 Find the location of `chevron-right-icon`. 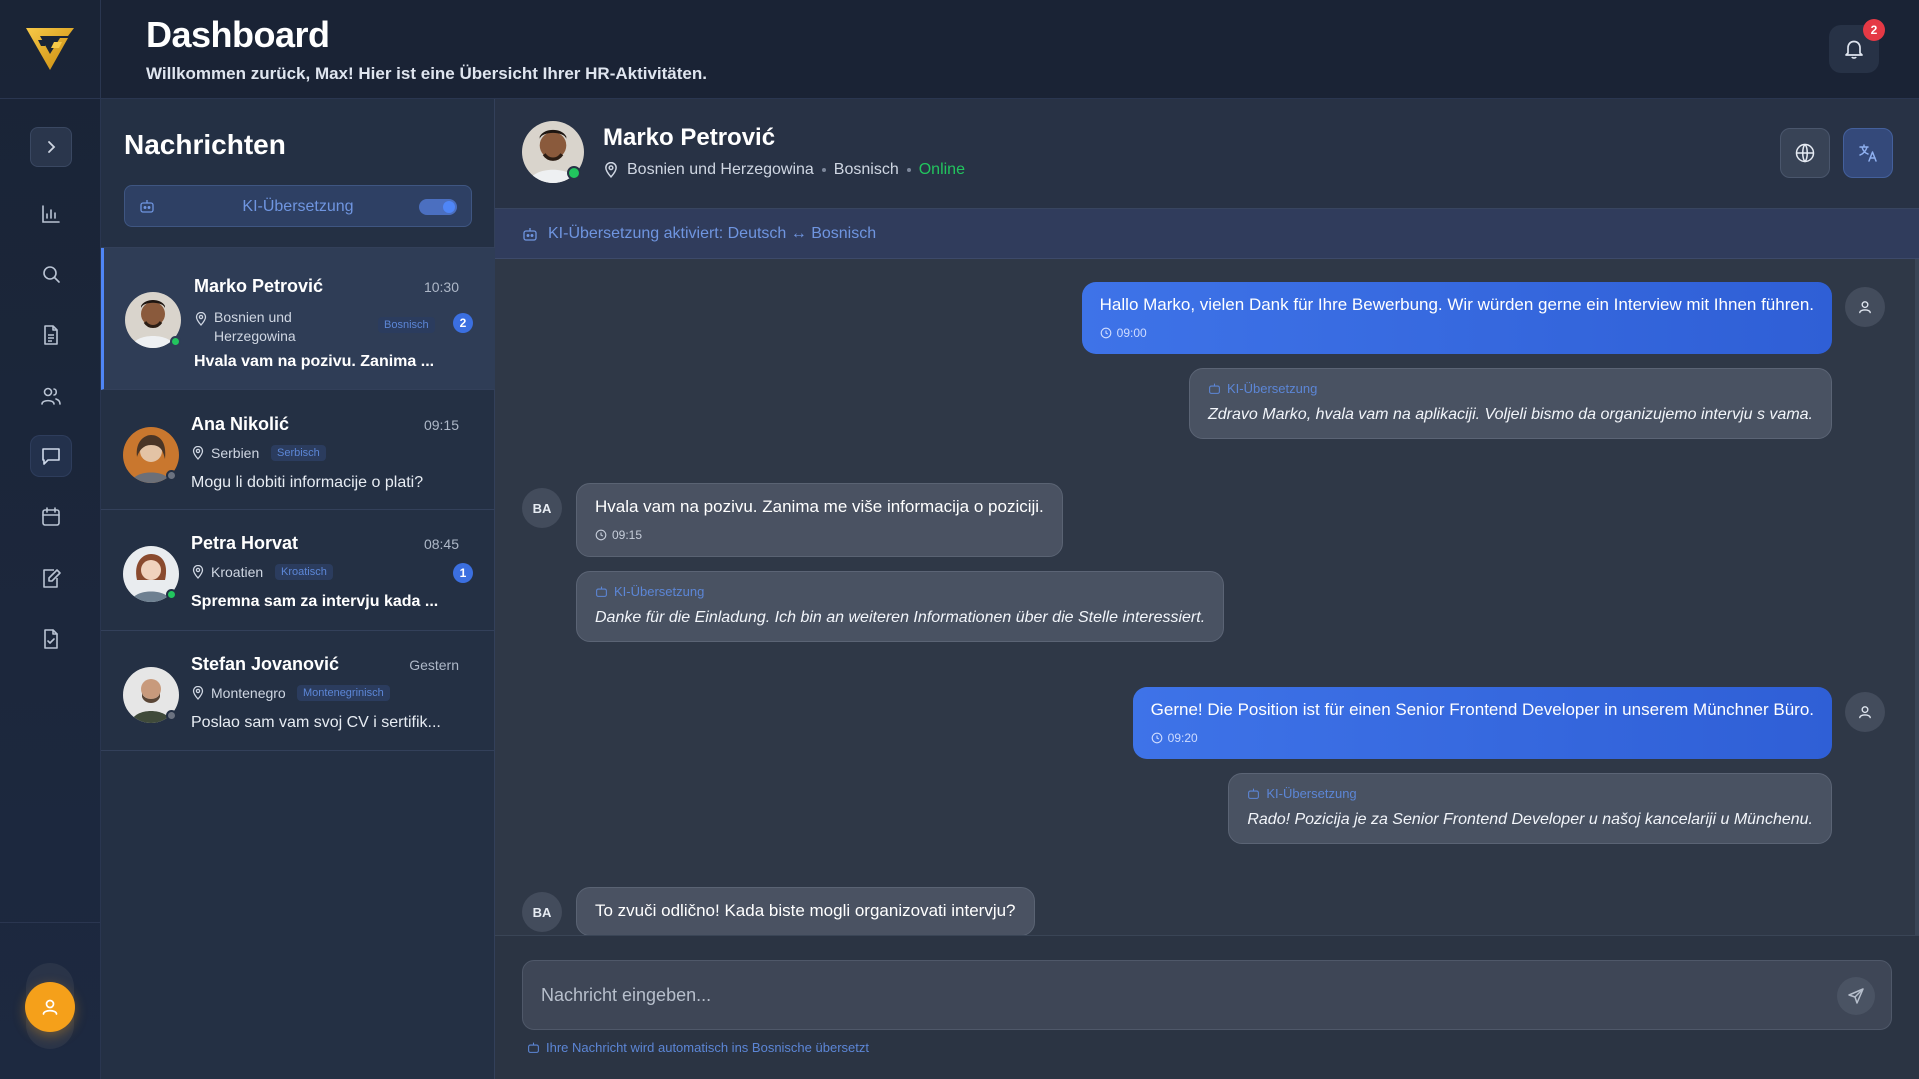

chevron-right-icon is located at coordinates (52, 147).